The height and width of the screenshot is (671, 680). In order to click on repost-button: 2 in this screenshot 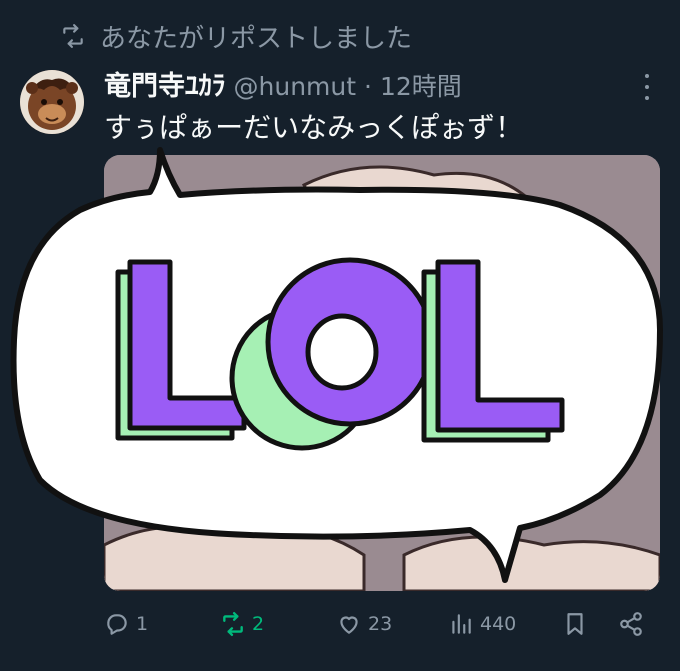, I will do `click(242, 624)`.